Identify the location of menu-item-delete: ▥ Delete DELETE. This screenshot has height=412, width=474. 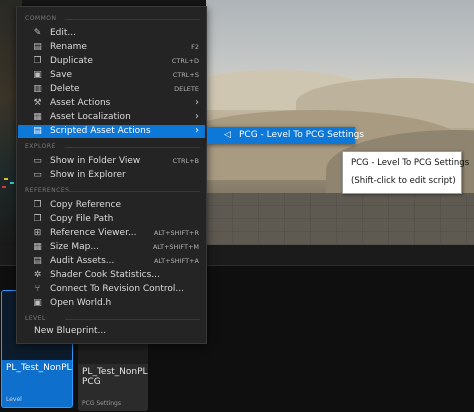
(111, 89).